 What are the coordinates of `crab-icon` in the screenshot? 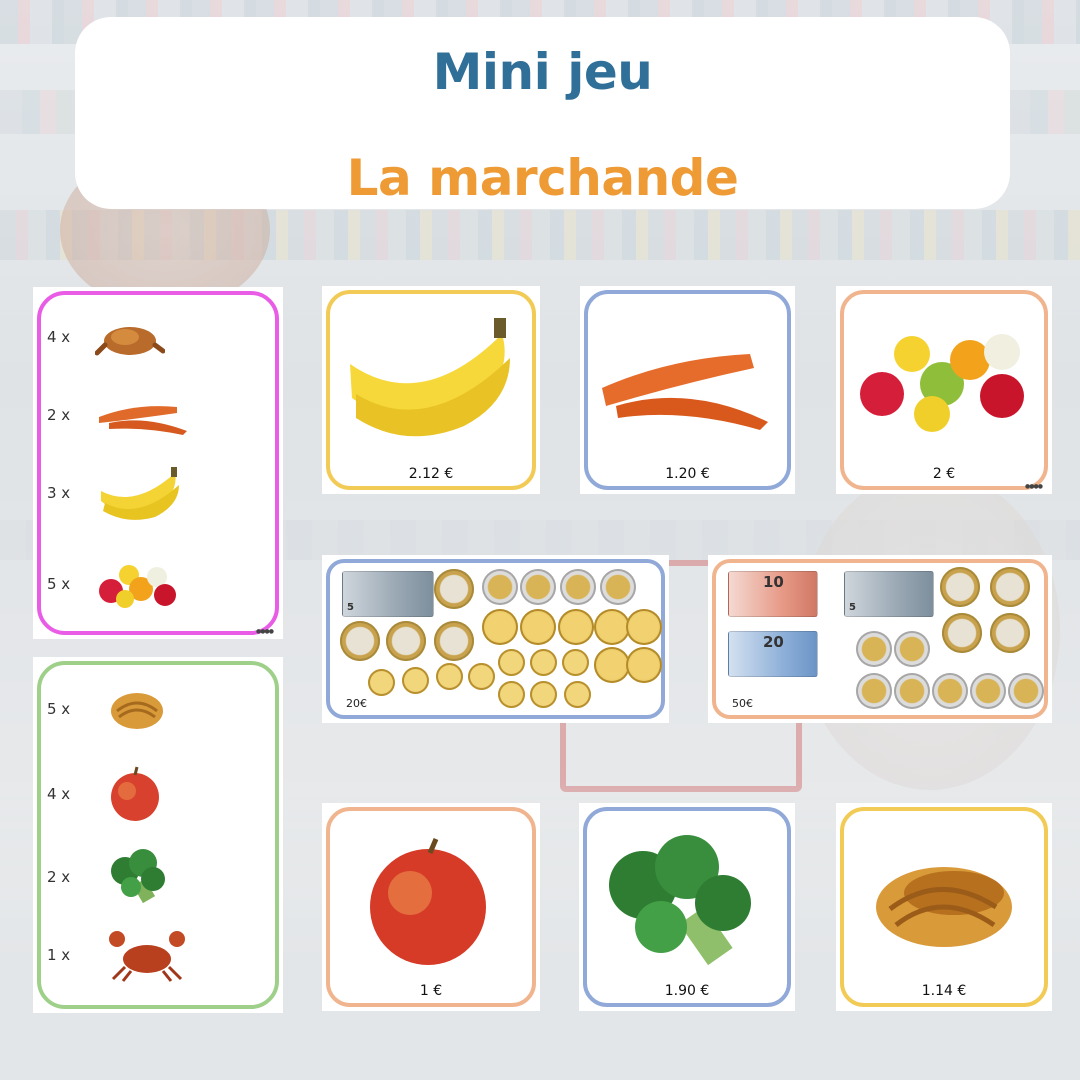 It's located at (147, 956).